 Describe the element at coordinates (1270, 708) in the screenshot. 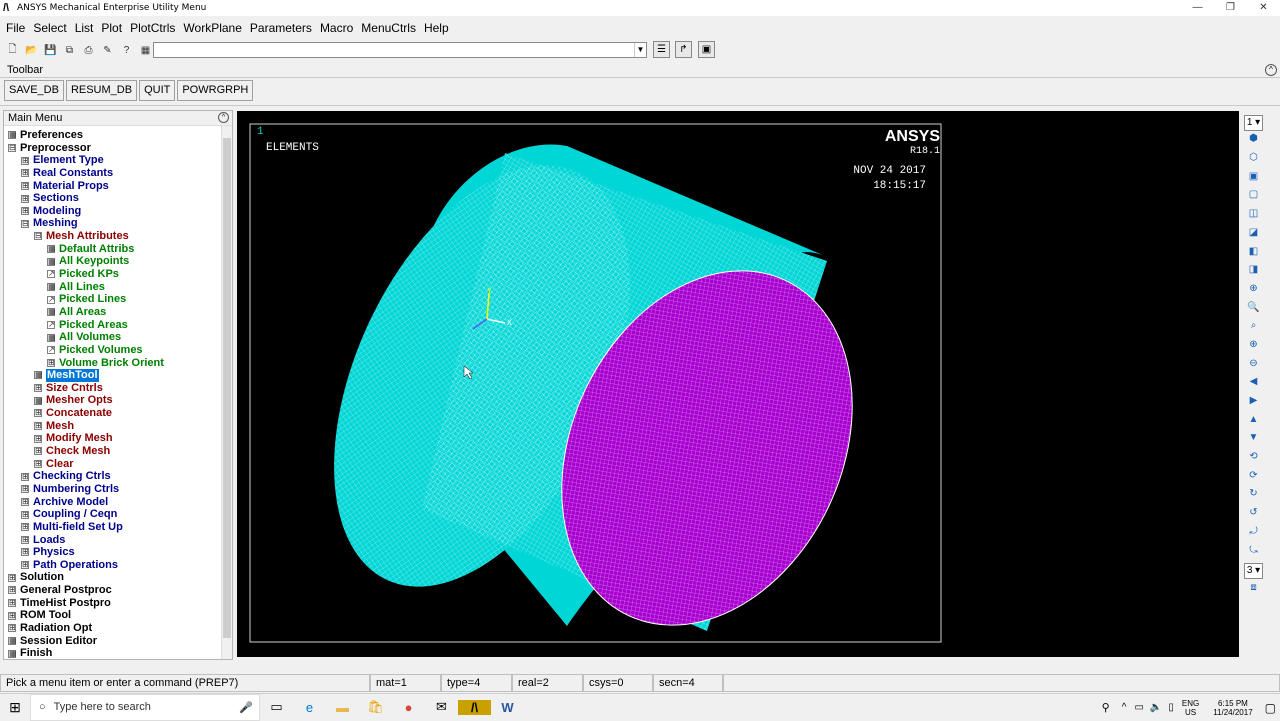

I see `notifications-icon: ▢` at that location.